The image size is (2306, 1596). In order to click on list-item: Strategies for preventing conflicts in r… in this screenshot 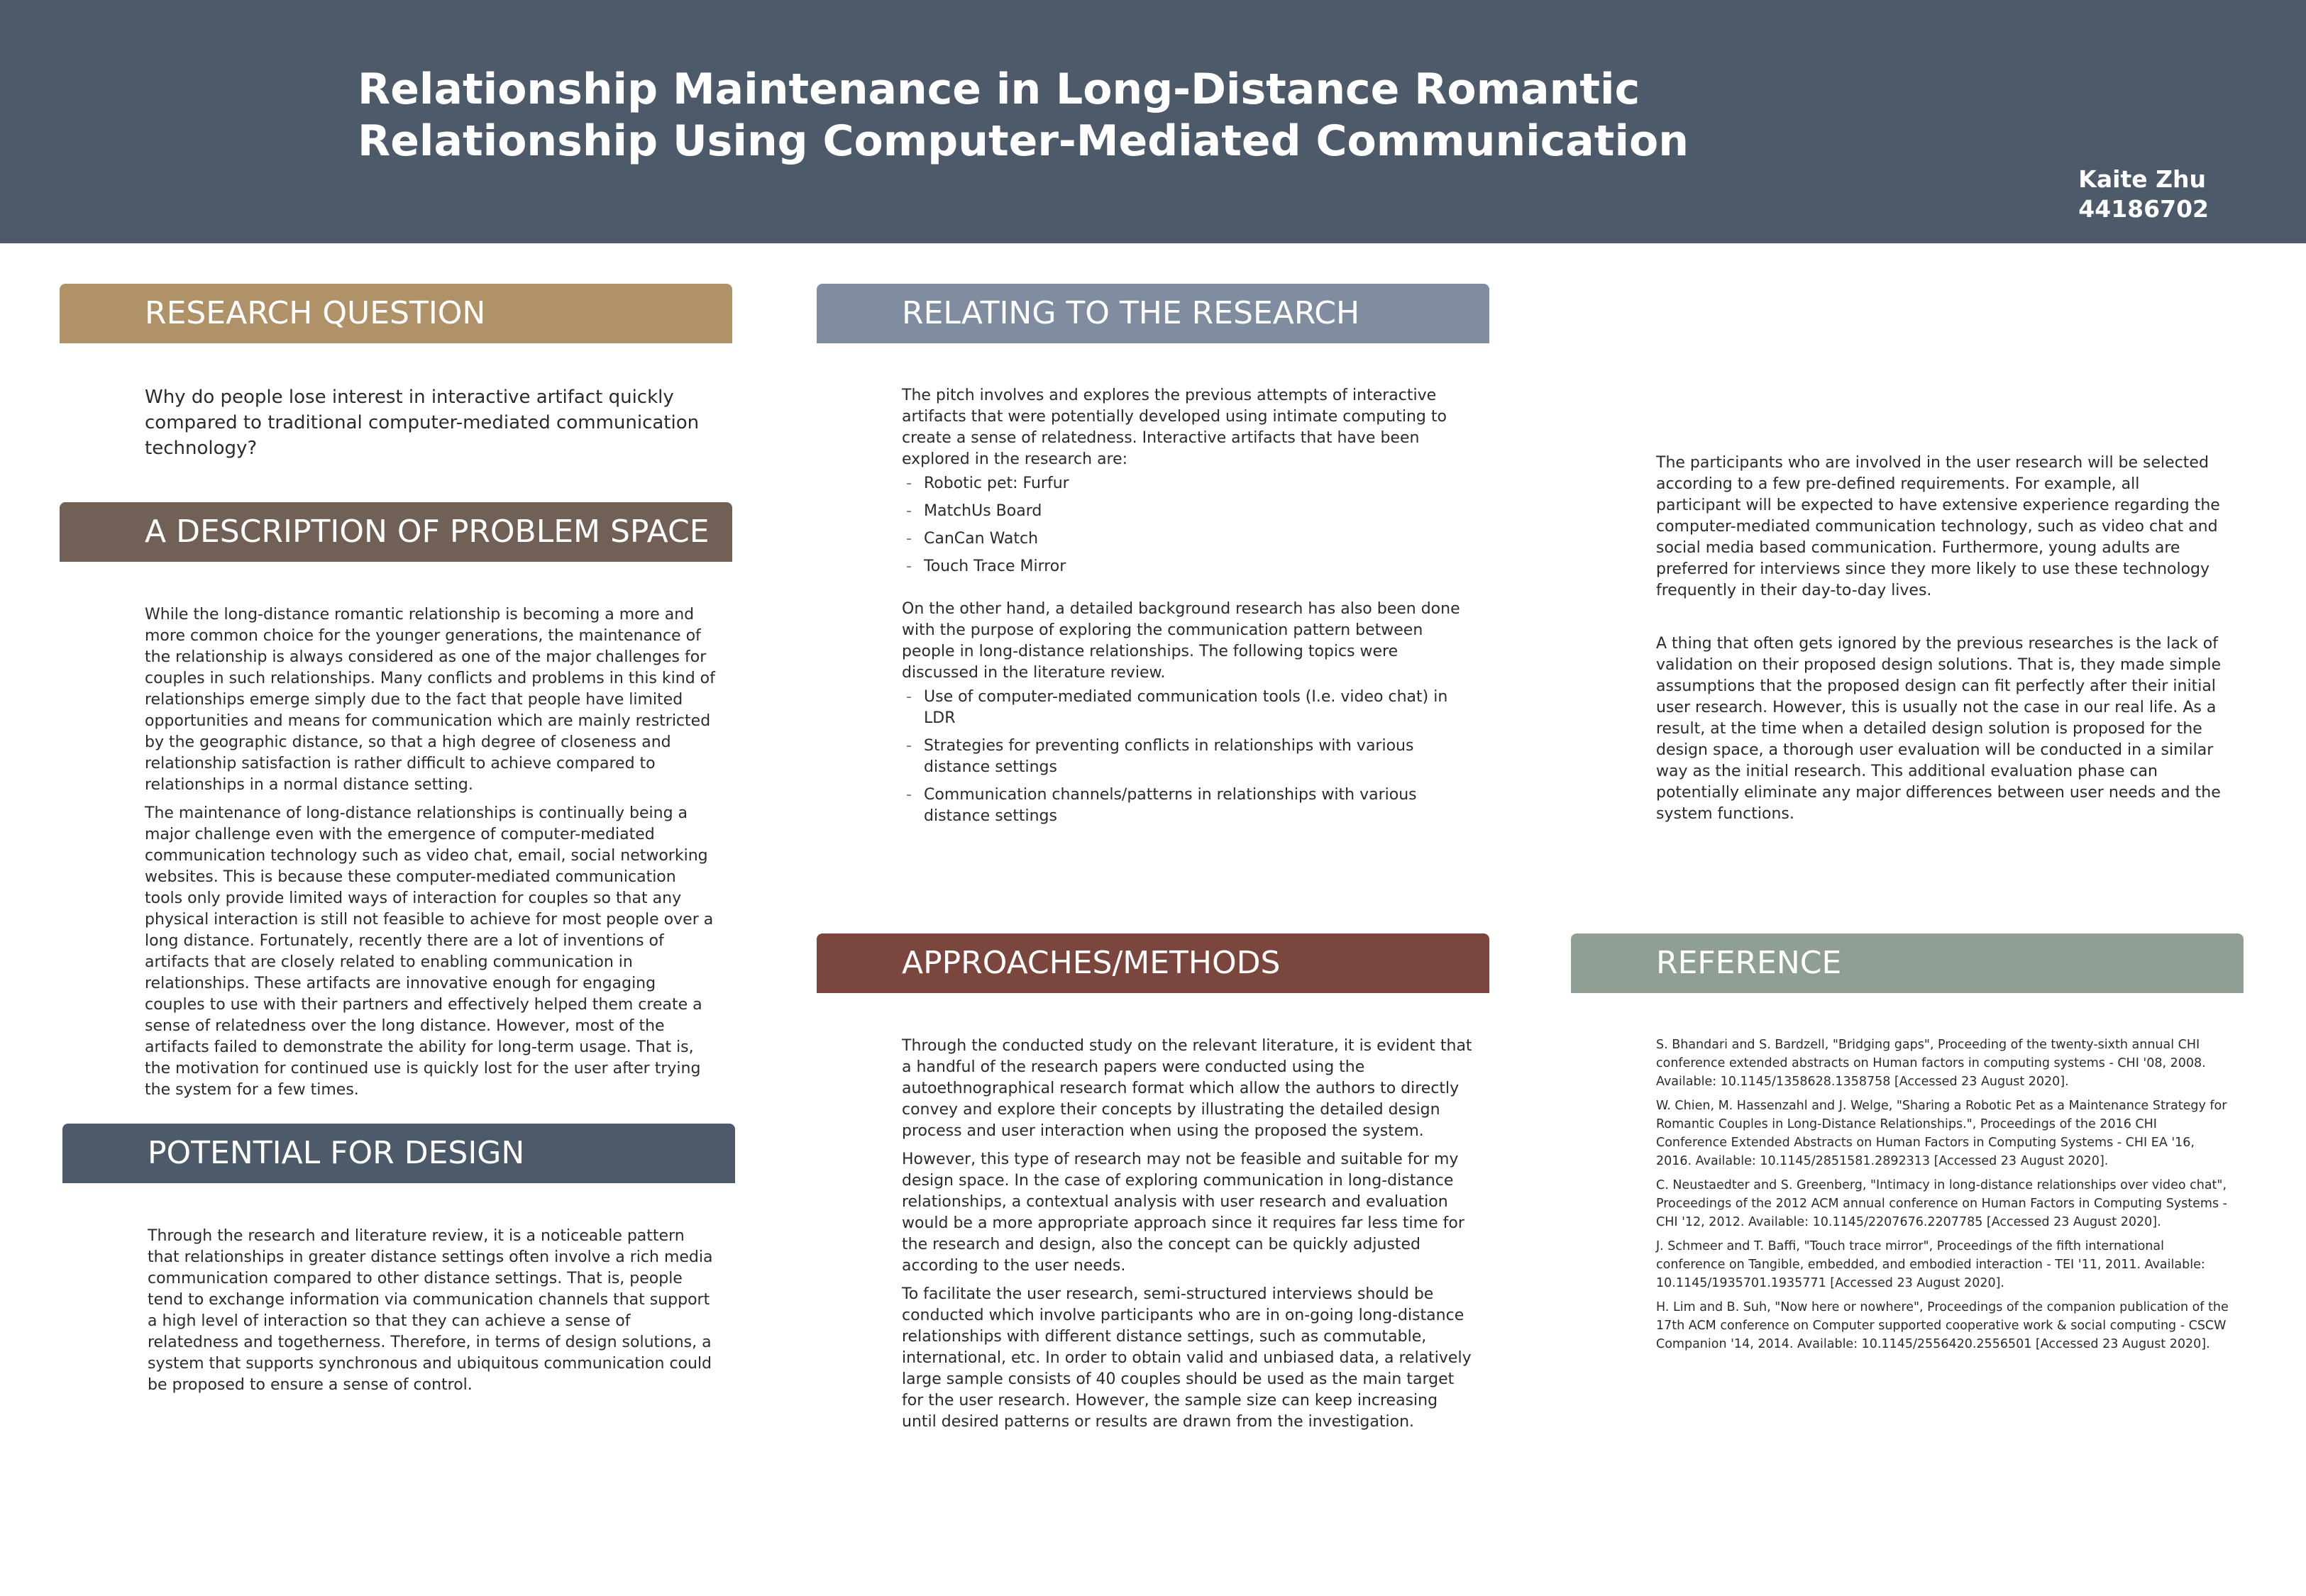, I will do `click(1189, 757)`.